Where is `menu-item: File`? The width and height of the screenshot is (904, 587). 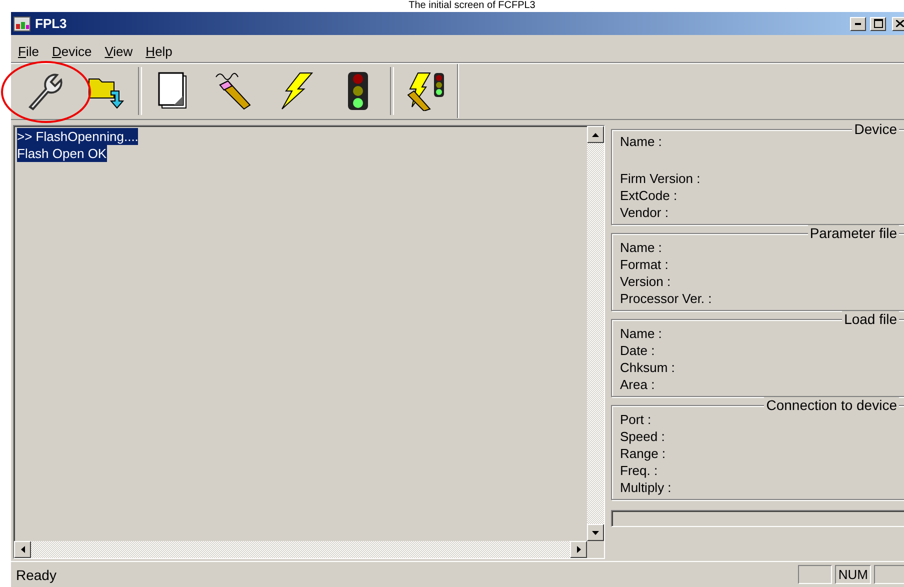
menu-item: File is located at coordinates (28, 51).